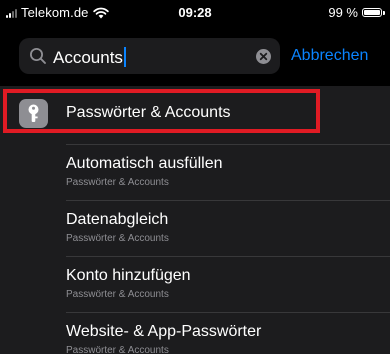 This screenshot has width=390, height=354. I want to click on result-title: Website- & App-Passwörter, so click(164, 331).